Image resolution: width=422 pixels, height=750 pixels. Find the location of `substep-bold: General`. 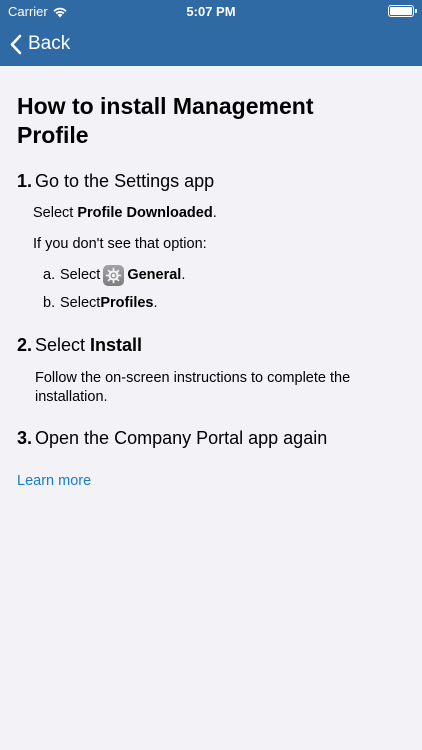

substep-bold: General is located at coordinates (154, 275).